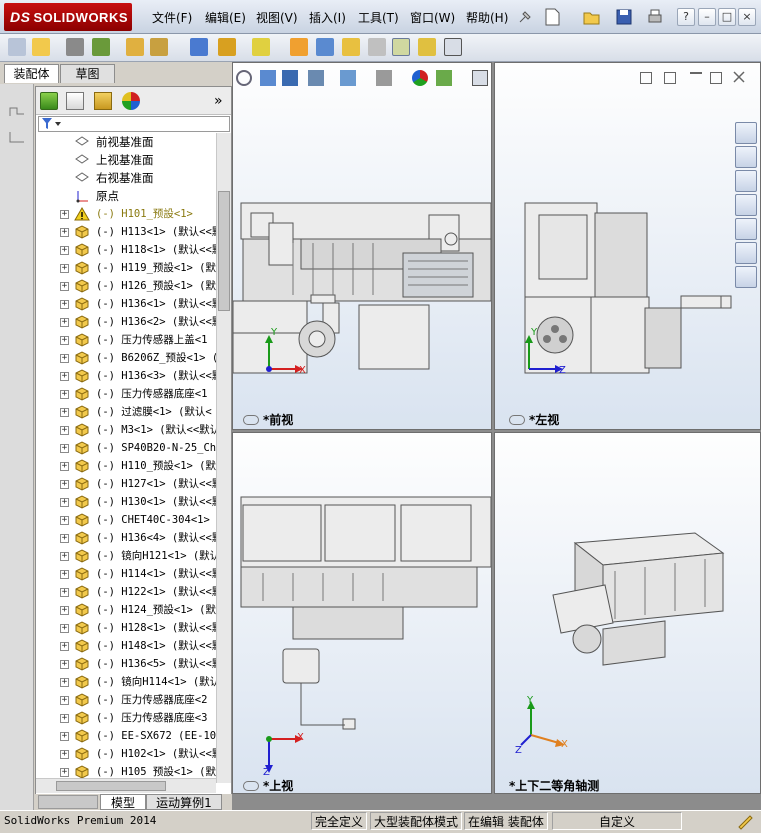  Describe the element at coordinates (17, 111) in the screenshot. I see `sketch-tool-icon` at that location.